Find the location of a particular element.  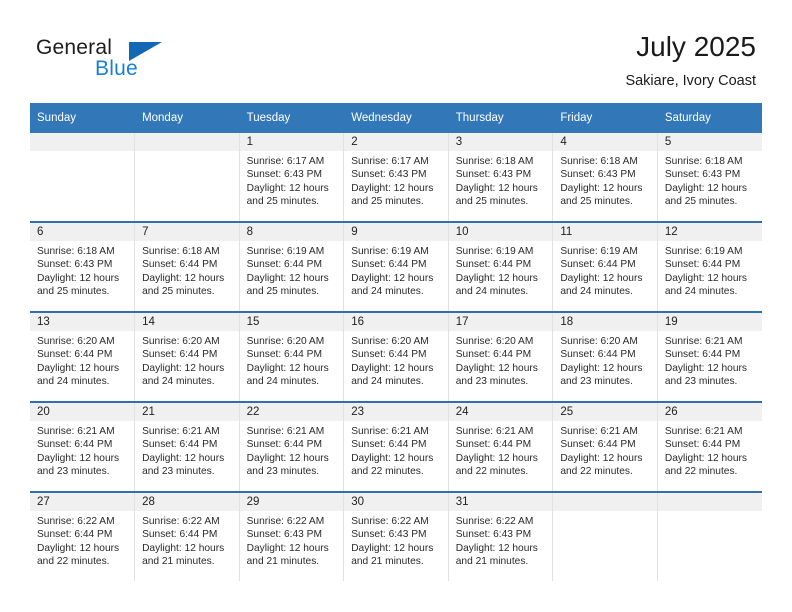

day-number: 11 is located at coordinates (605, 232).